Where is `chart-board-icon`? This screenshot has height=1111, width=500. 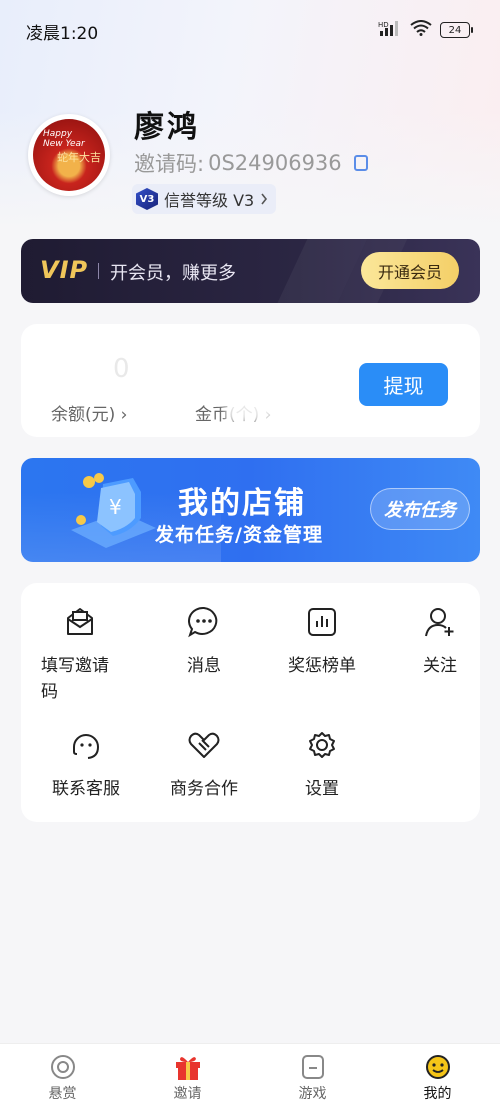 chart-board-icon is located at coordinates (322, 622).